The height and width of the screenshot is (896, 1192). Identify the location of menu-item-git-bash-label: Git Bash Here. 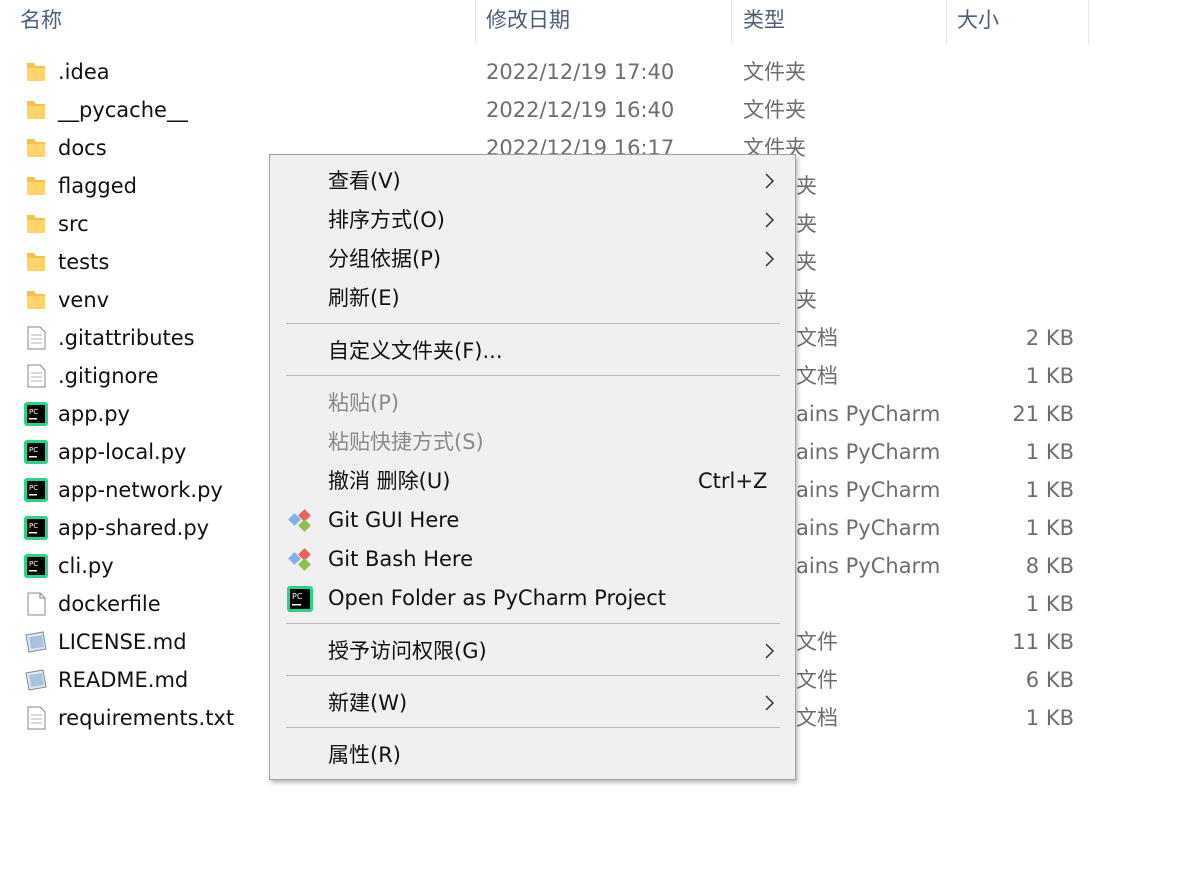
(401, 559).